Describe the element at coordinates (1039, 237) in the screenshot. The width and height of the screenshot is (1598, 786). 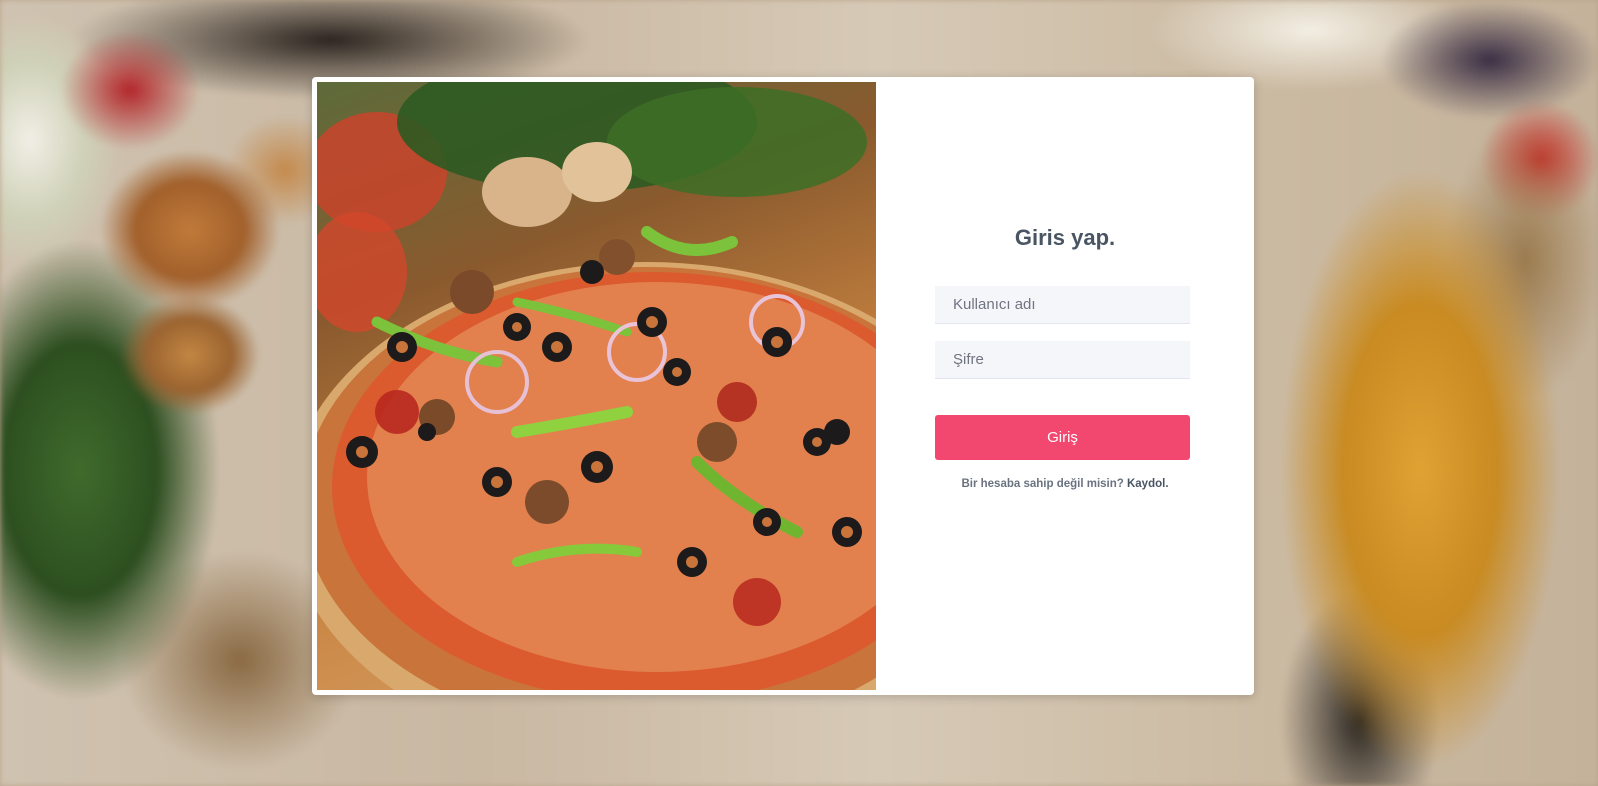
I see `title-bold: Giris` at that location.